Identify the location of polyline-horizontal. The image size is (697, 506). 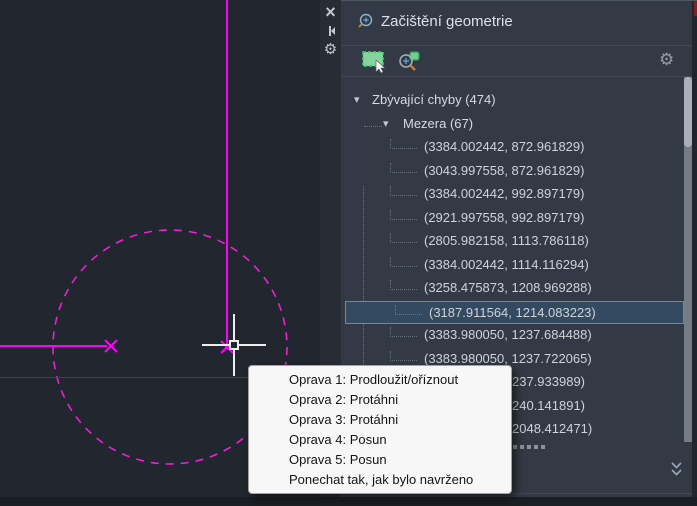
(53, 346).